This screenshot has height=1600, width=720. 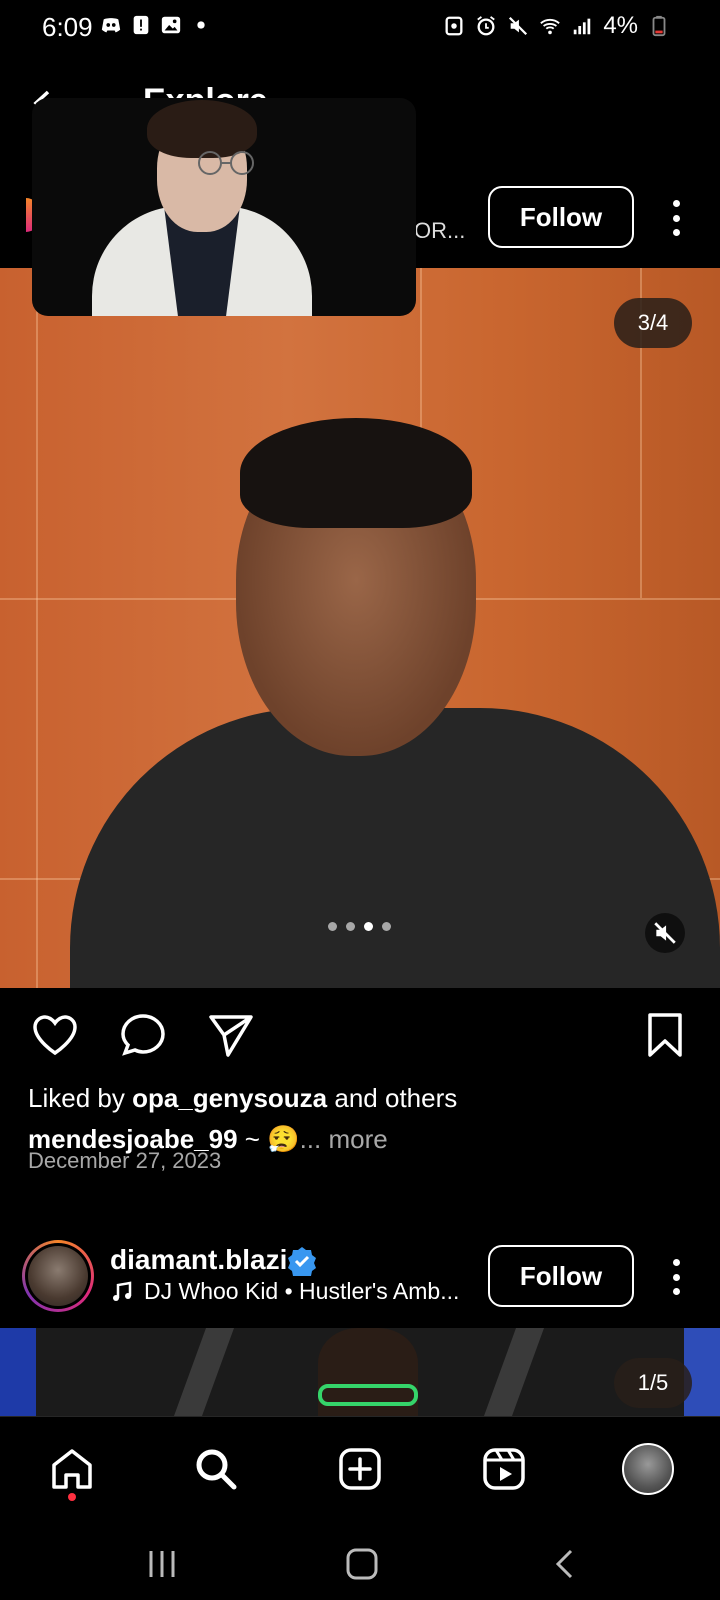 What do you see at coordinates (344, 1139) in the screenshot?
I see `caption-more-link: ... more` at bounding box center [344, 1139].